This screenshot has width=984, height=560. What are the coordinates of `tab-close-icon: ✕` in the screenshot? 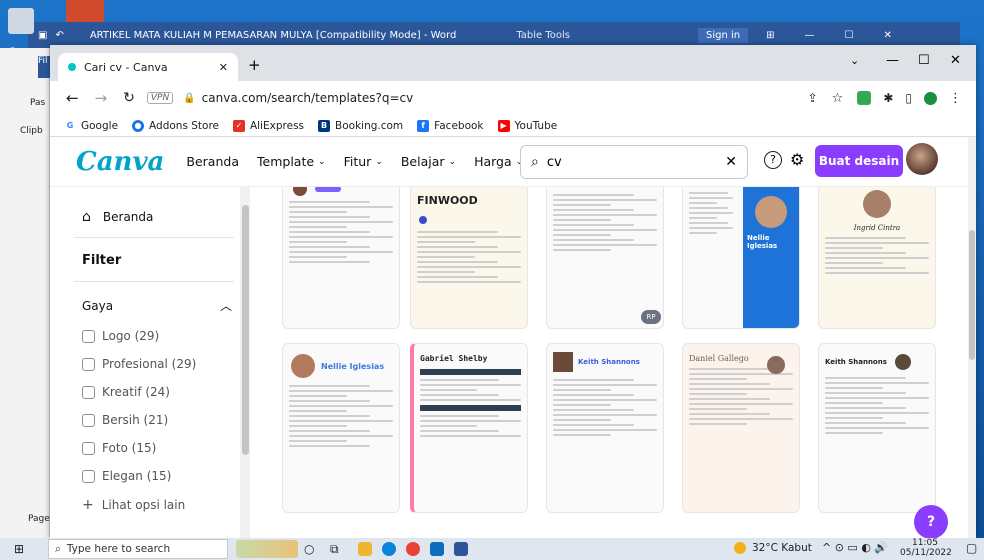 It's located at (223, 67).